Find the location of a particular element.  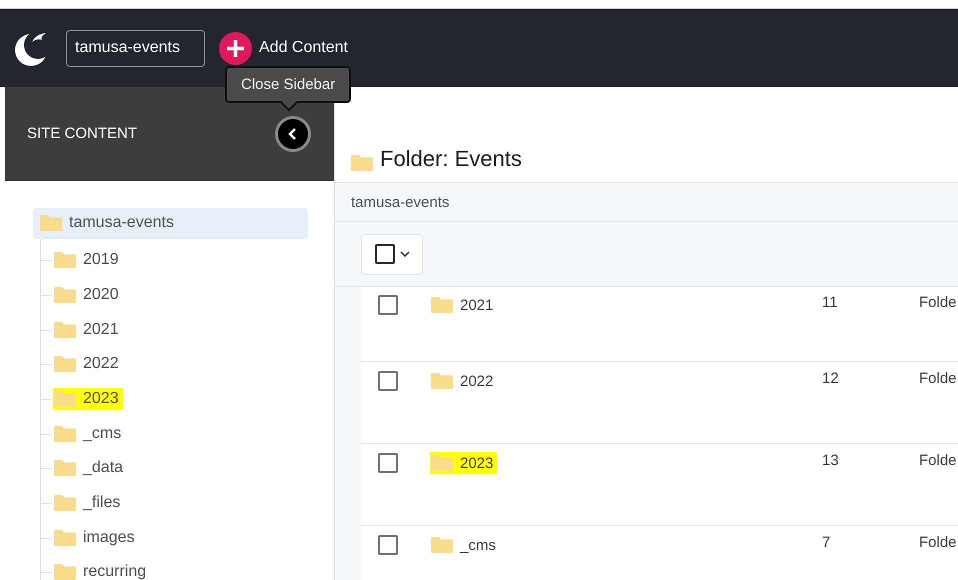

tree-item: _files is located at coordinates (88, 503).